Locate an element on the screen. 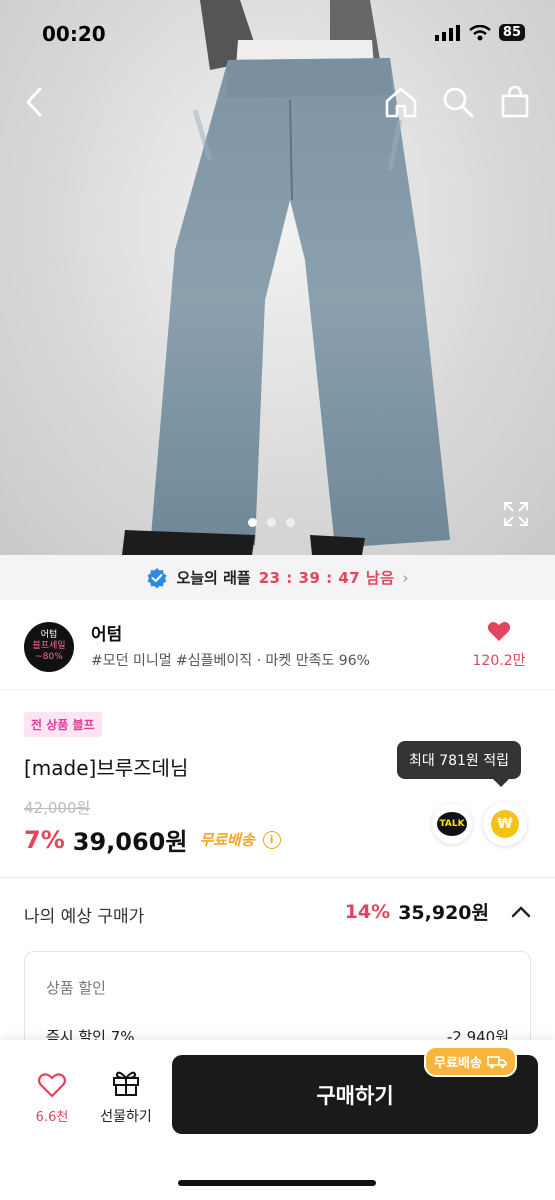 This screenshot has width=555, height=1200. home-icon is located at coordinates (401, 102).